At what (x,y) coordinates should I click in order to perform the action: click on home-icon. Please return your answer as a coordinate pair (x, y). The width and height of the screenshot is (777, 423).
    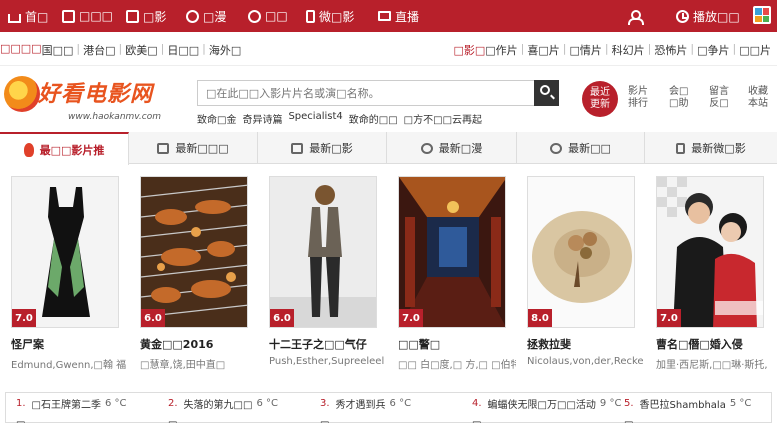
    Looking at the image, I should click on (14, 18).